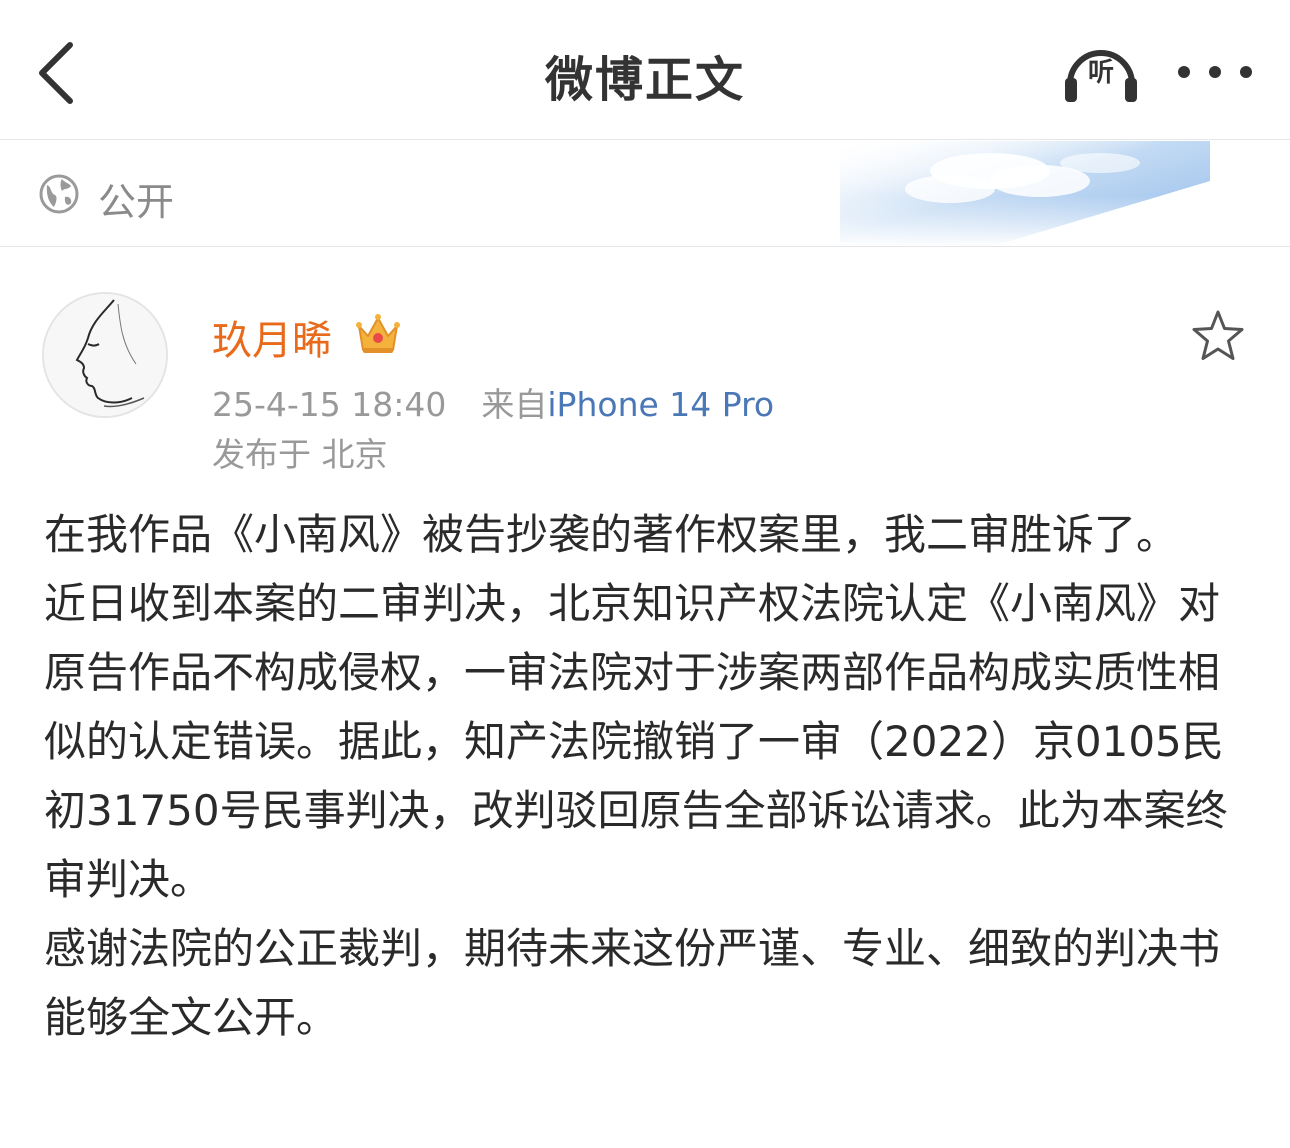 This screenshot has height=1148, width=1290. Describe the element at coordinates (1215, 72) in the screenshot. I see `more-button` at that location.